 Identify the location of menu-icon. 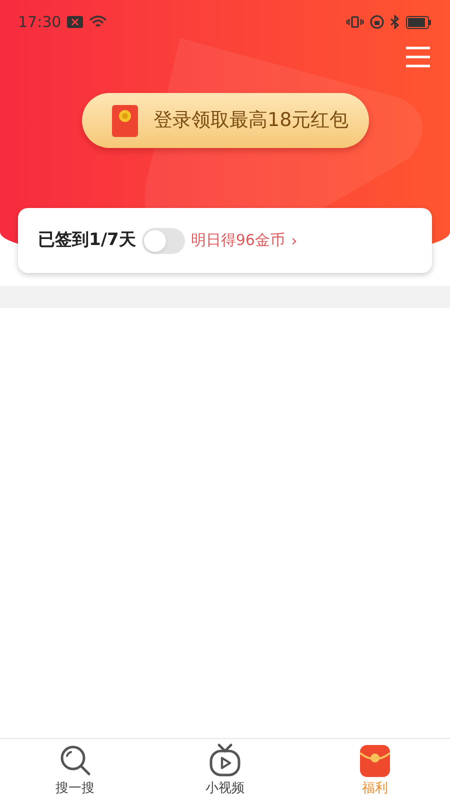
(418, 57).